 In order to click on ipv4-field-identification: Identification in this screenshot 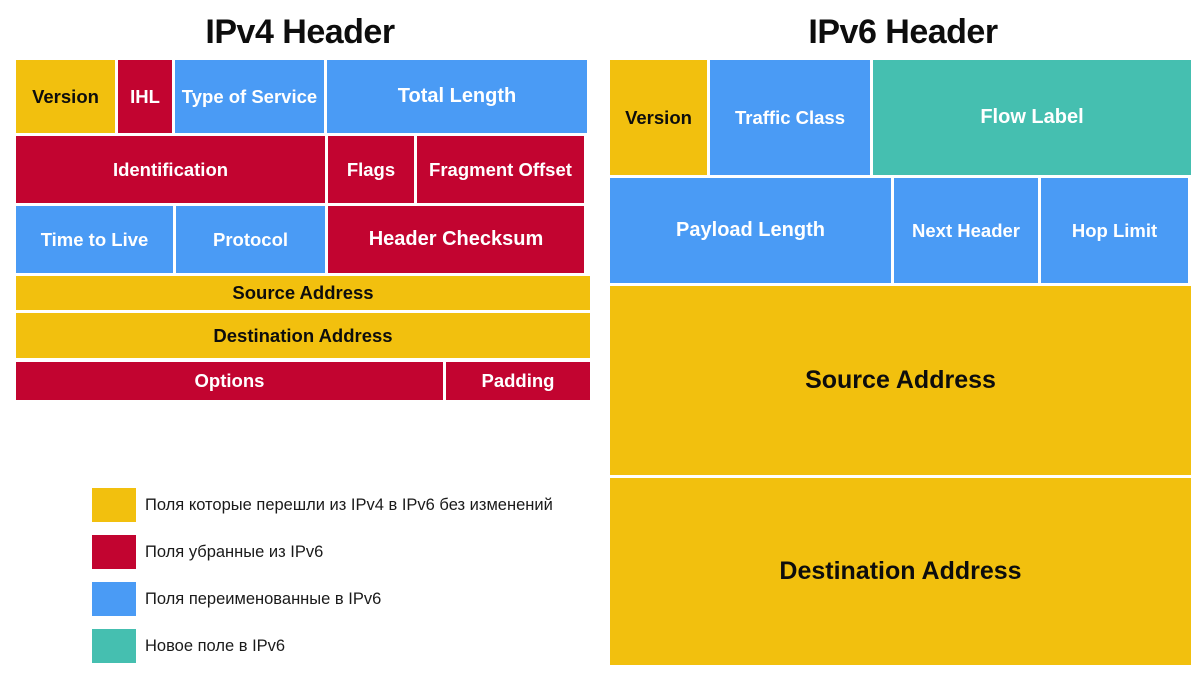, I will do `click(170, 169)`.